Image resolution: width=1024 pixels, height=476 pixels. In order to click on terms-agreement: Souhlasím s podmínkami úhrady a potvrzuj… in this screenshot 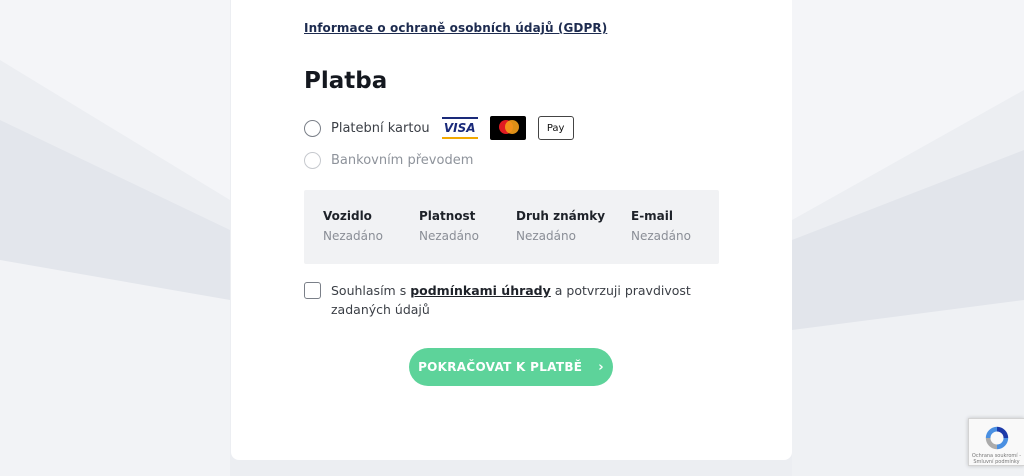, I will do `click(513, 300)`.